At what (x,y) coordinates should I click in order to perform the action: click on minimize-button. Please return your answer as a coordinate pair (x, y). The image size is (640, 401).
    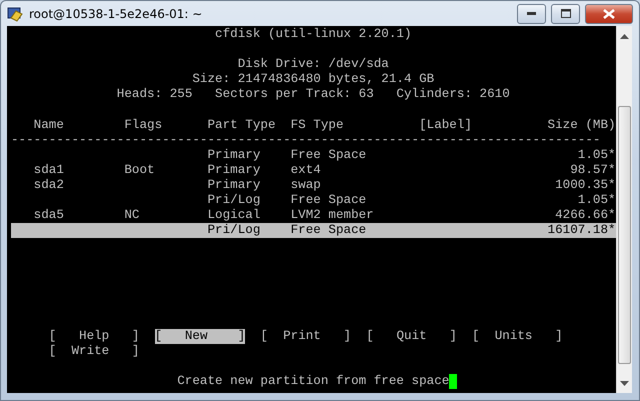
    Looking at the image, I should click on (531, 14).